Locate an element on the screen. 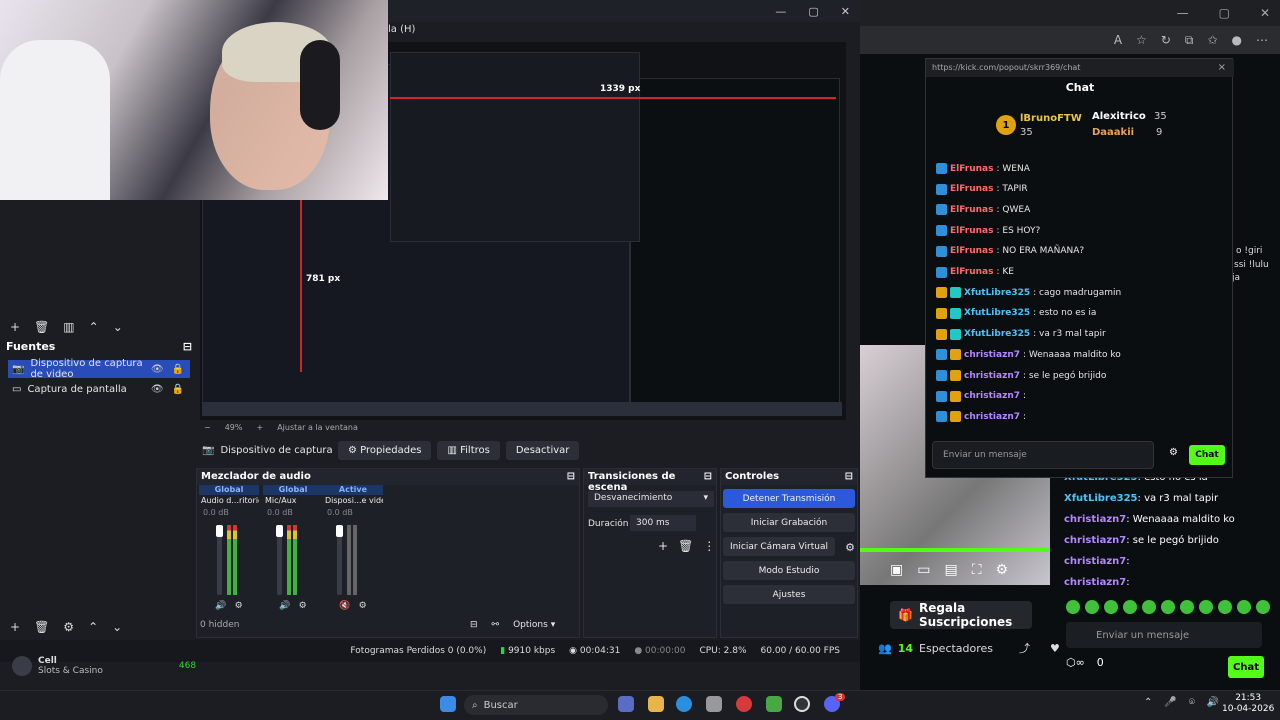 This screenshot has width=1280, height=720. stop-streaming-button: Detener Transmisión is located at coordinates (789, 498).